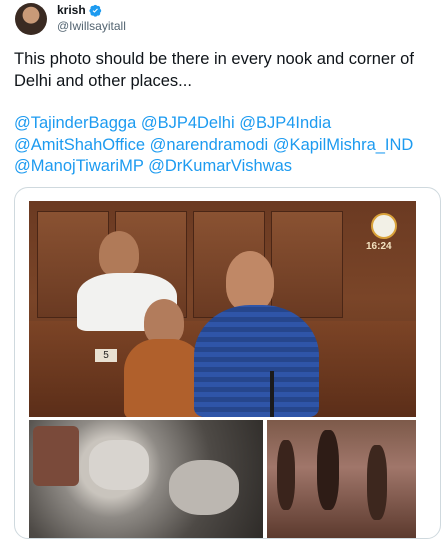 Image resolution: width=446 pixels, height=539 pixels. Describe the element at coordinates (226, 167) in the screenshot. I see `mention-links-line: @ManojTiwariMP @DrKumarVishwas` at that location.